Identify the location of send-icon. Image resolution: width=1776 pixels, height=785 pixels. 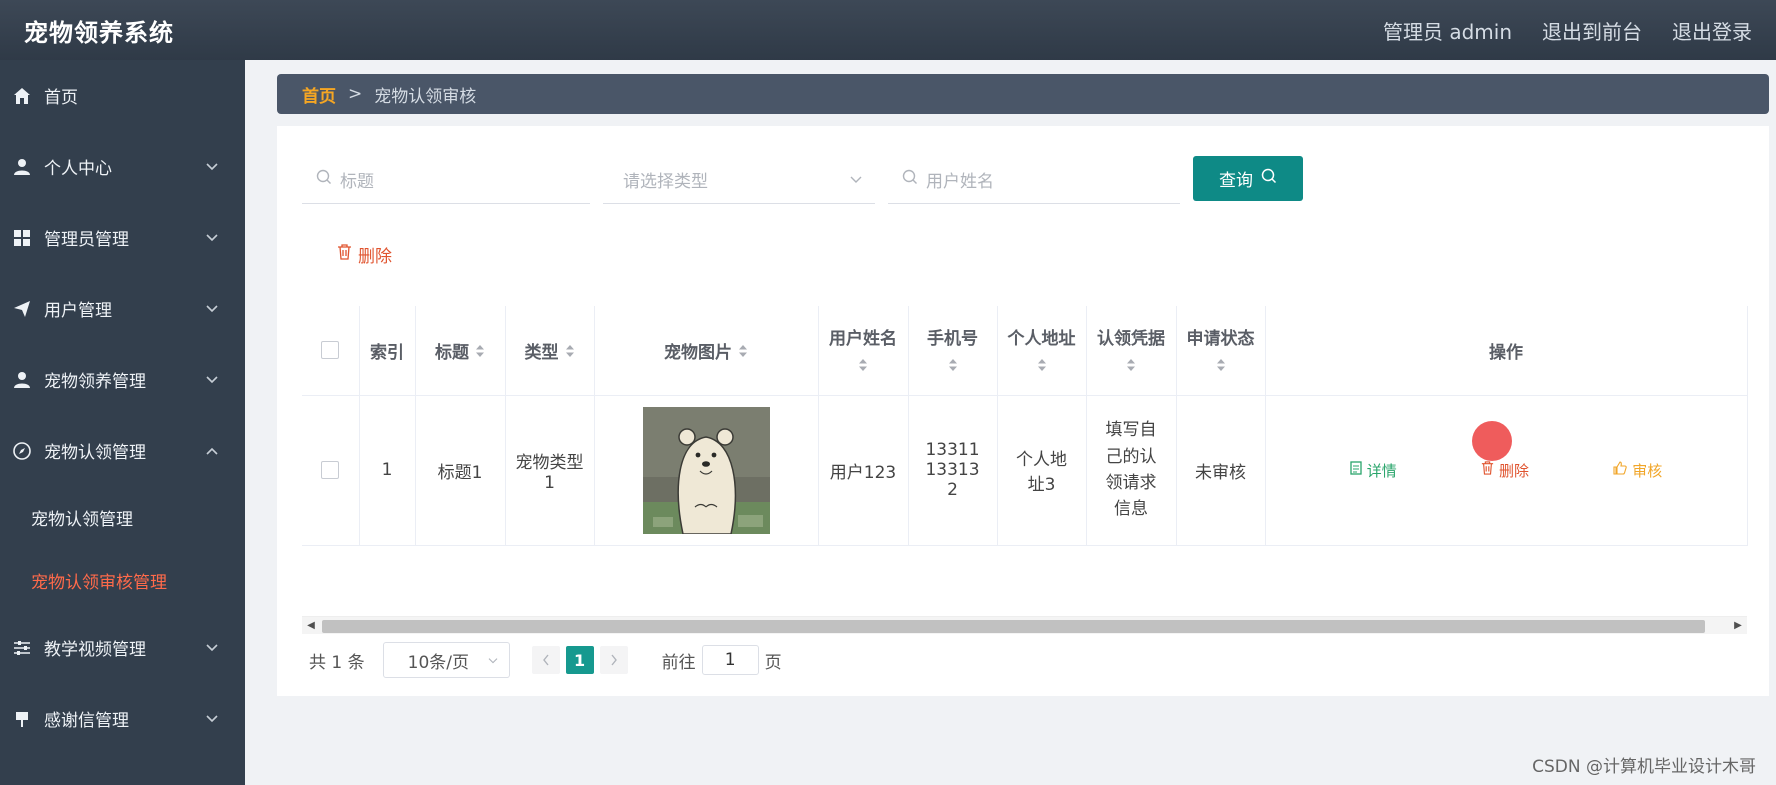
(22, 309).